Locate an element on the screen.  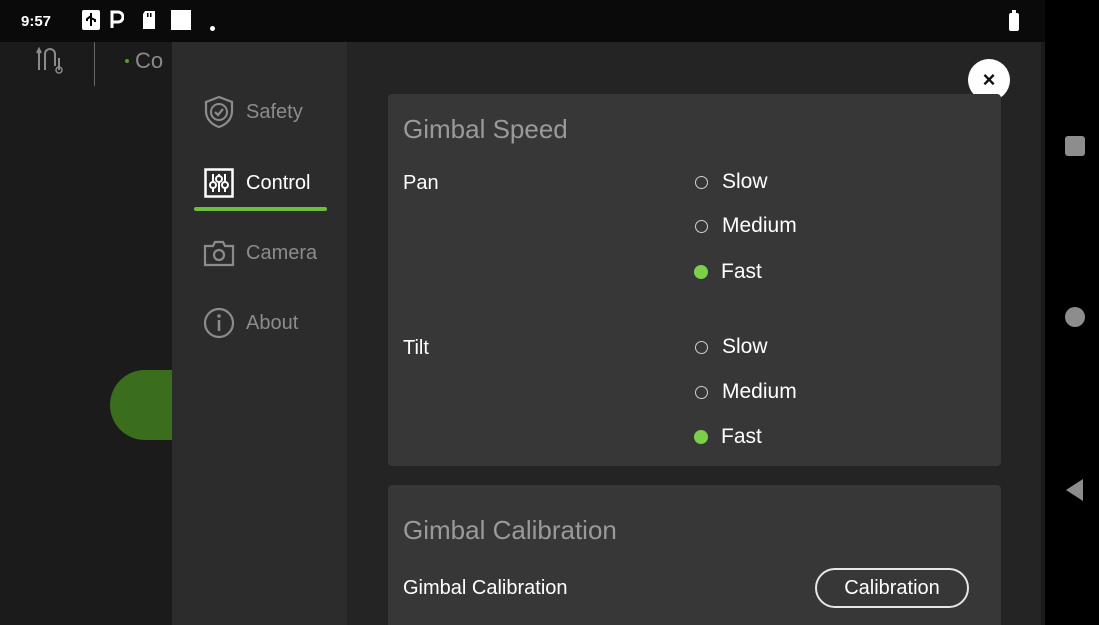
active-tab-indicator is located at coordinates (260, 209).